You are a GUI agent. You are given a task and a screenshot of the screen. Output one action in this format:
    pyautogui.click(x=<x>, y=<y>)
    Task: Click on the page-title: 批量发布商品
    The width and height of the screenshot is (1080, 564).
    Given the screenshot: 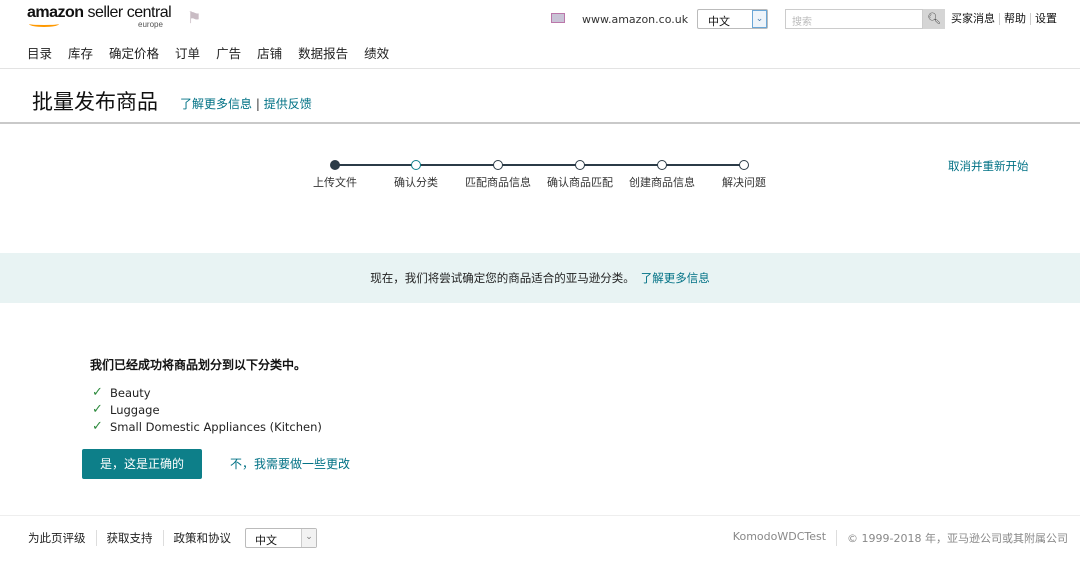 What is the action you would take?
    pyautogui.click(x=95, y=102)
    